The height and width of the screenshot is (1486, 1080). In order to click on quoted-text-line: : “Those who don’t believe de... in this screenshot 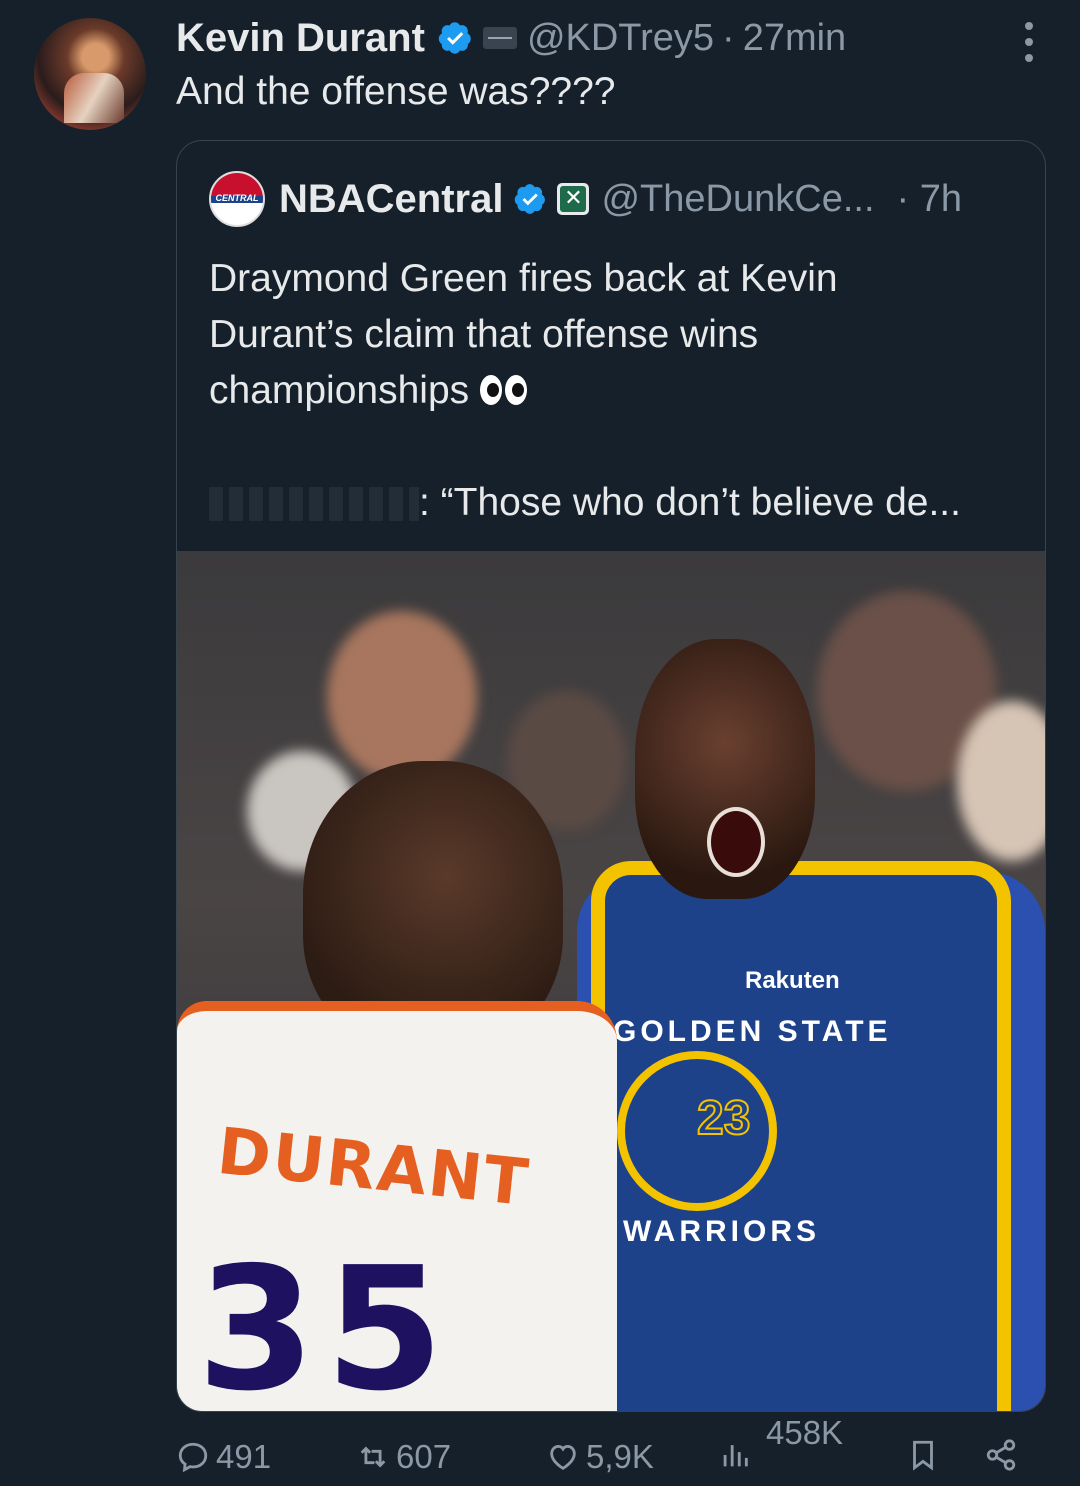, I will do `click(619, 503)`.